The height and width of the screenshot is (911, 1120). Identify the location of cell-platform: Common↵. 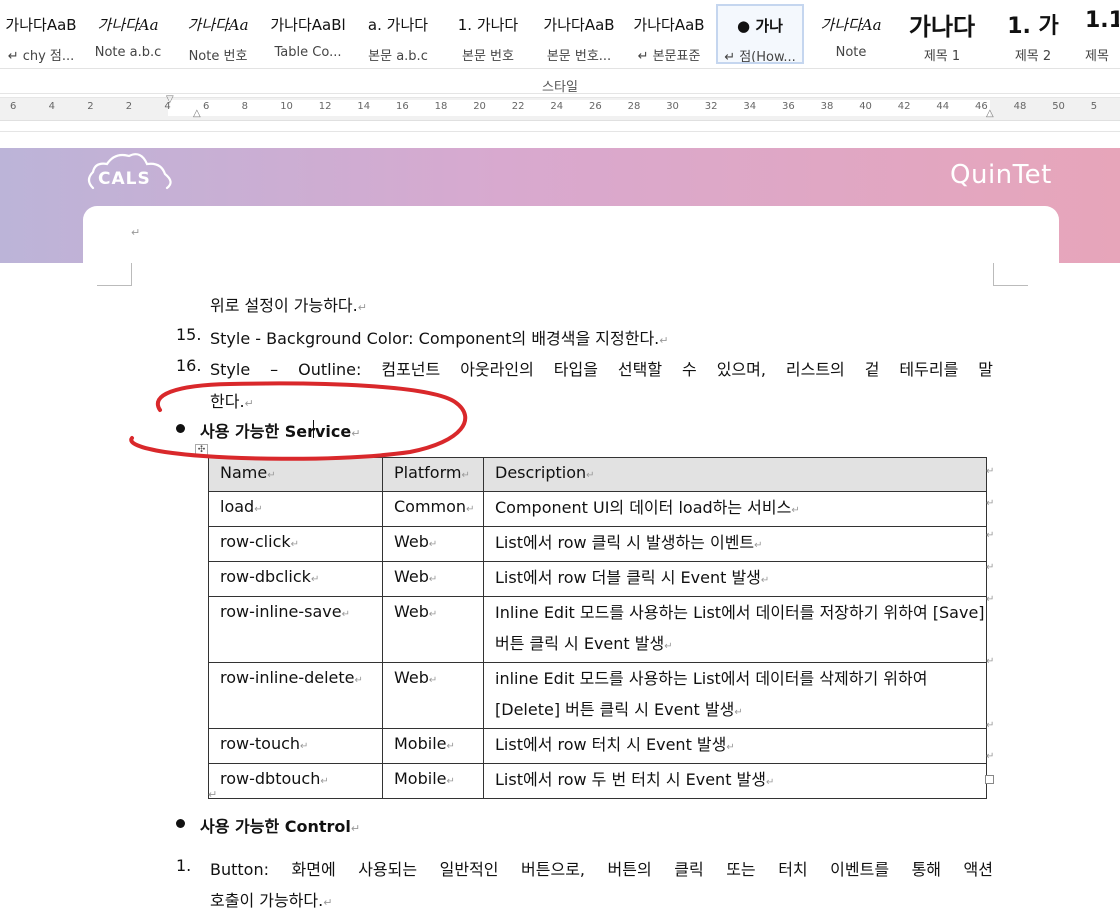
(433, 509).